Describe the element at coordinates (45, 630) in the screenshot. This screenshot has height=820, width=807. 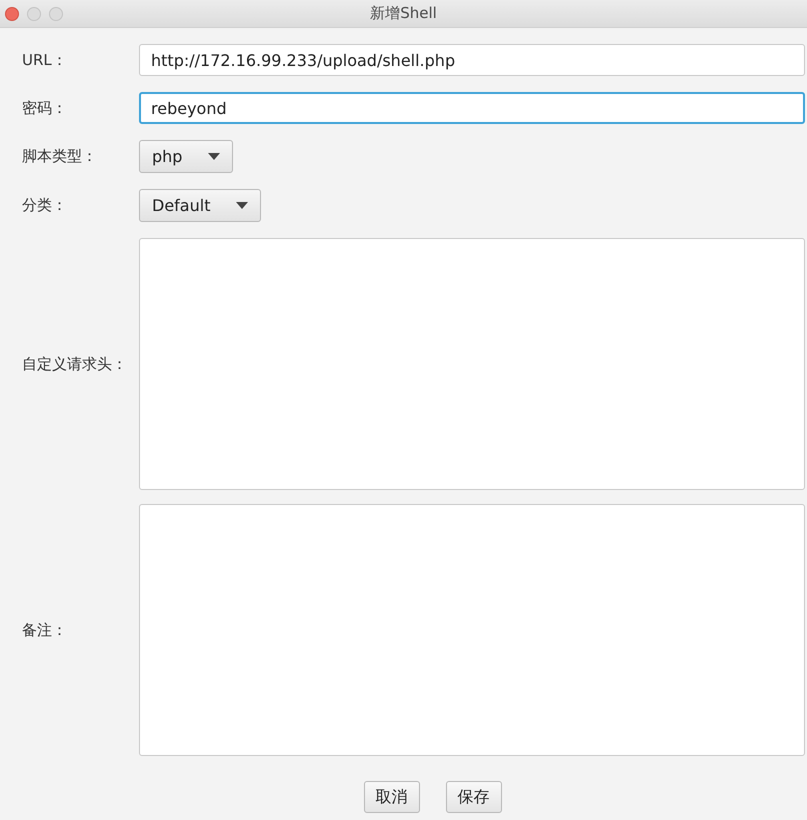
I see `field-label: 备注：` at that location.